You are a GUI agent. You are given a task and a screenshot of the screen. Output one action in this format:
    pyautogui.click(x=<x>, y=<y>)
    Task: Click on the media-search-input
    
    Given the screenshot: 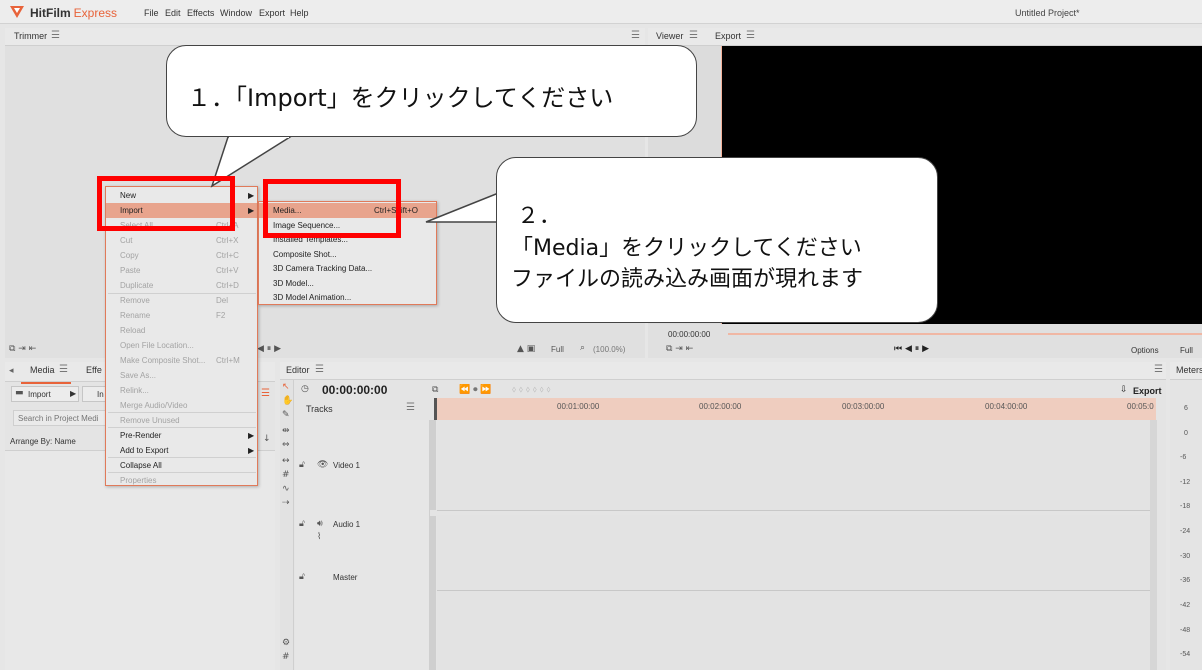 What is the action you would take?
    pyautogui.click(x=63, y=418)
    